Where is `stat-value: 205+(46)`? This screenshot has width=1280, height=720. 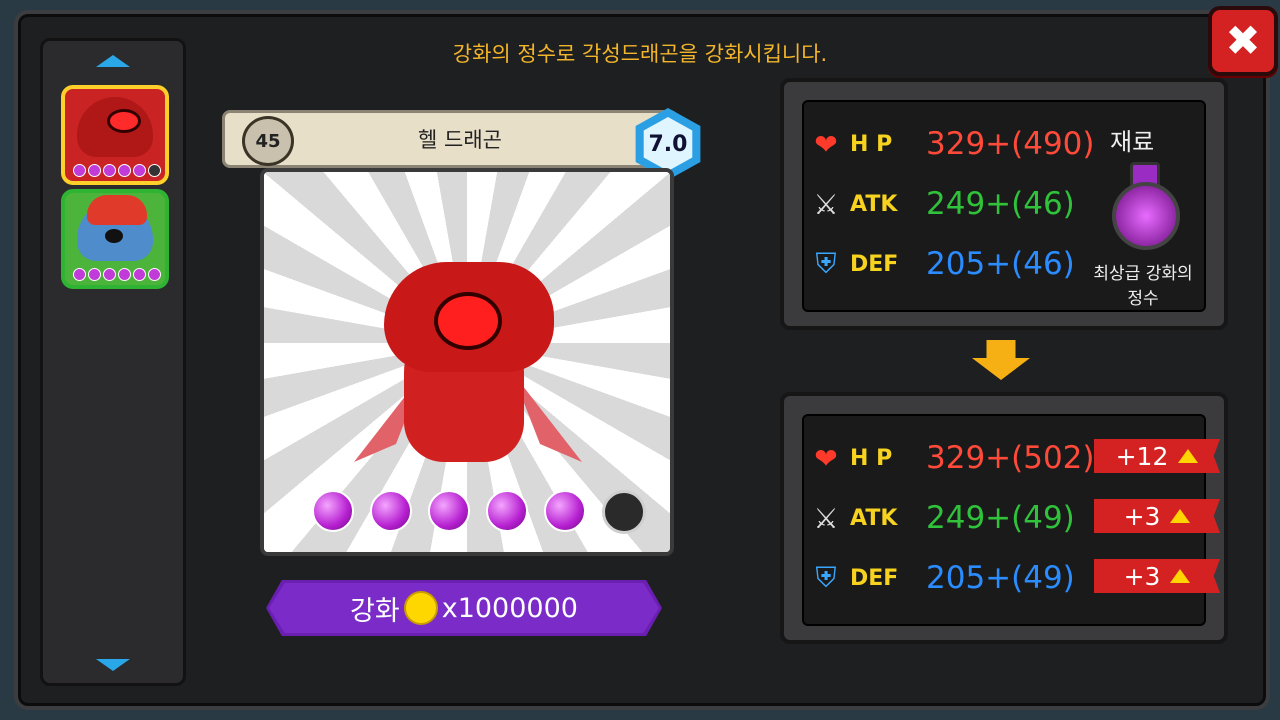 stat-value: 205+(46) is located at coordinates (1000, 264).